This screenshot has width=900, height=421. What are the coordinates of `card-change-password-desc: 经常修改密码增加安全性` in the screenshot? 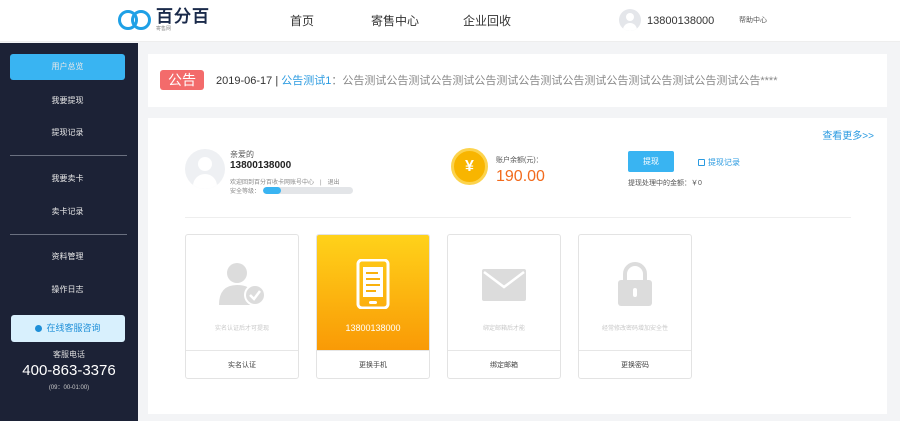 It's located at (634, 329).